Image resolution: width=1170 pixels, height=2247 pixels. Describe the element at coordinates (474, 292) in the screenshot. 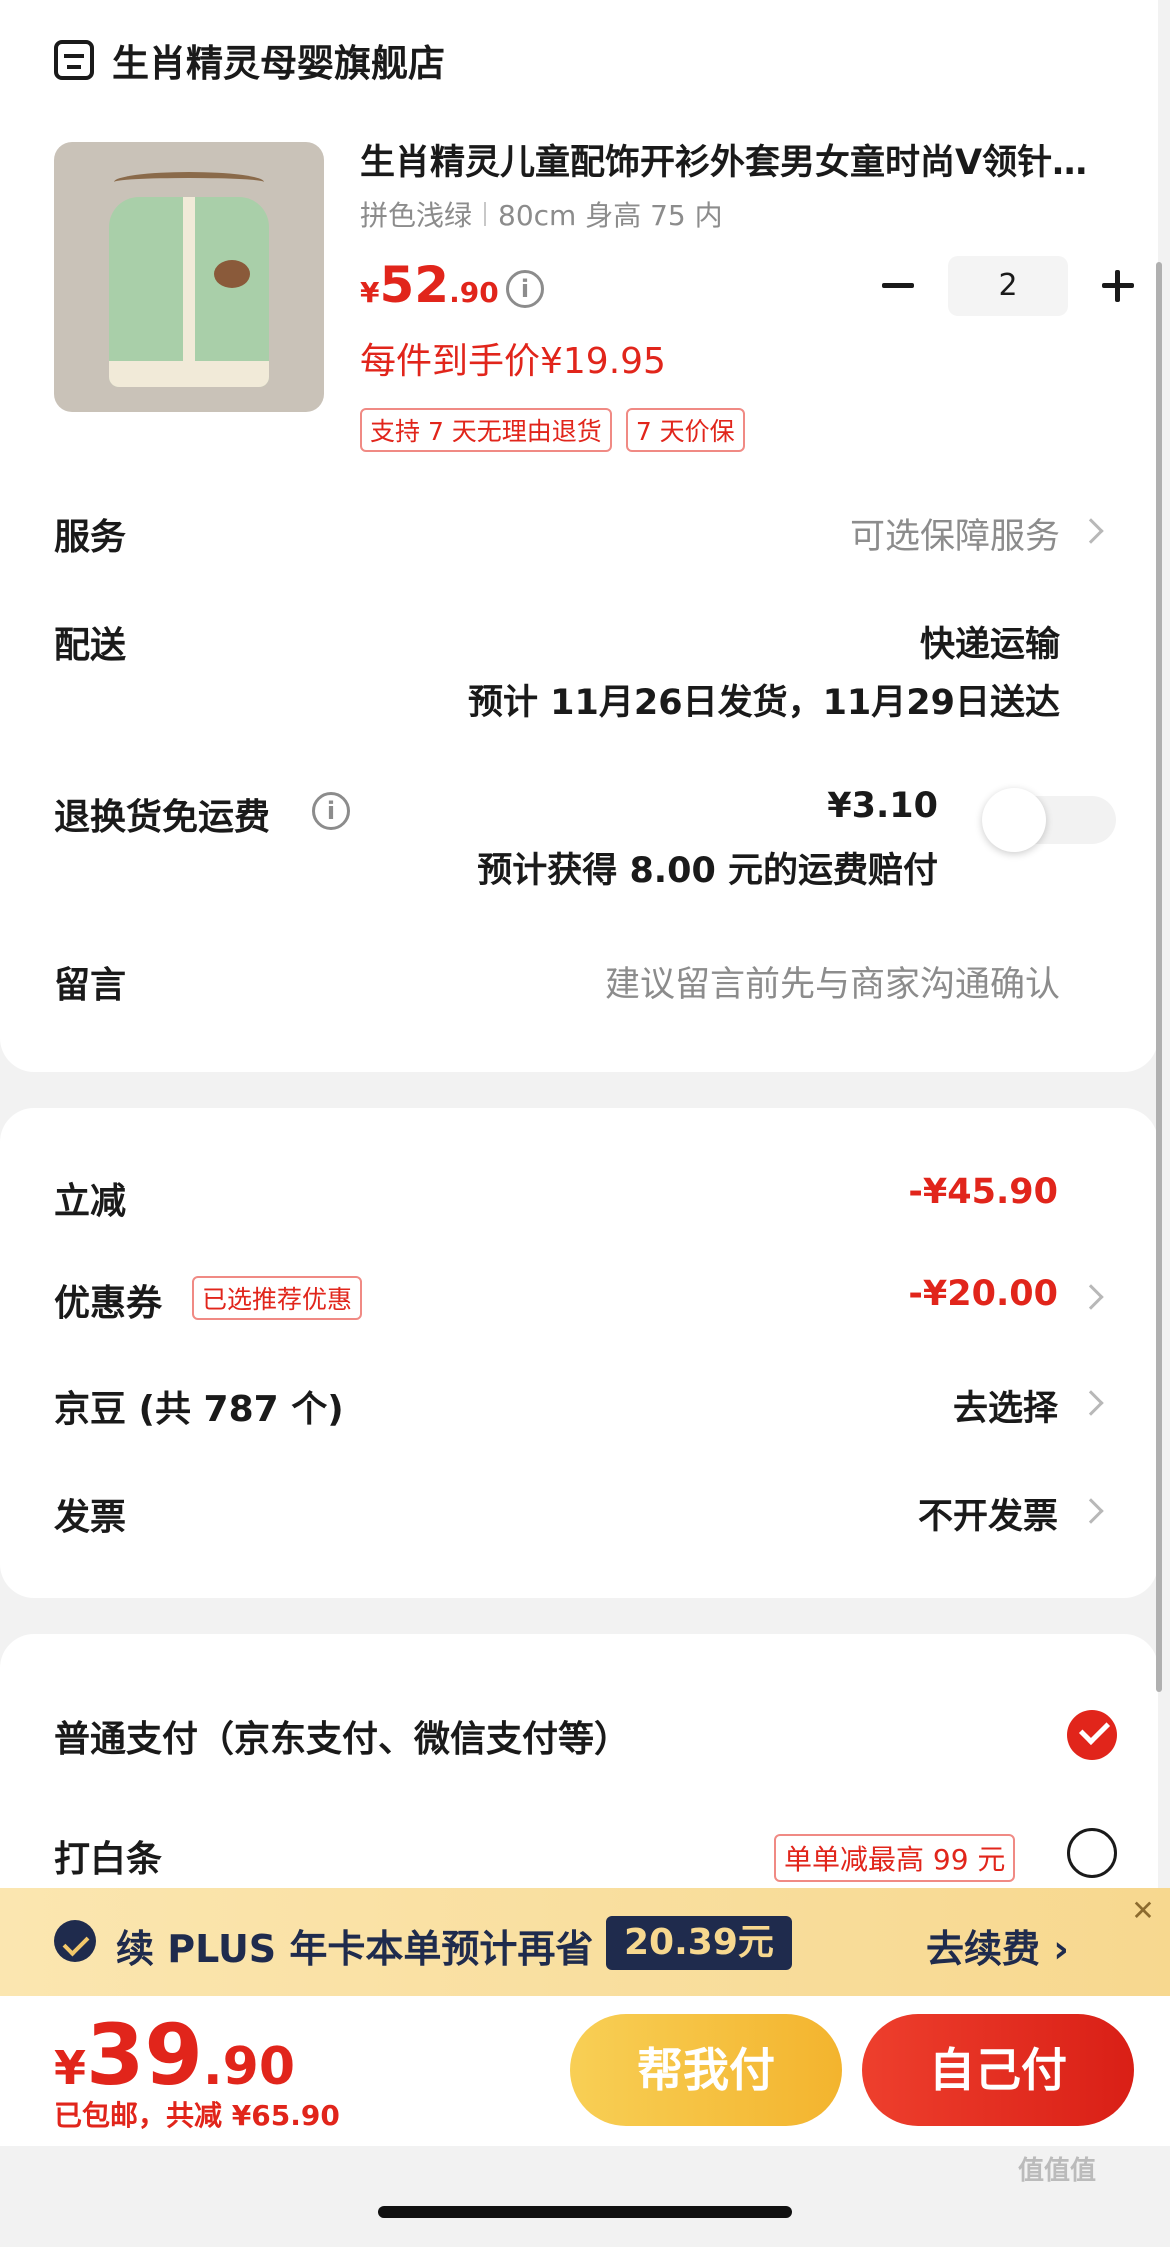

I see `price-decimal: .90` at that location.